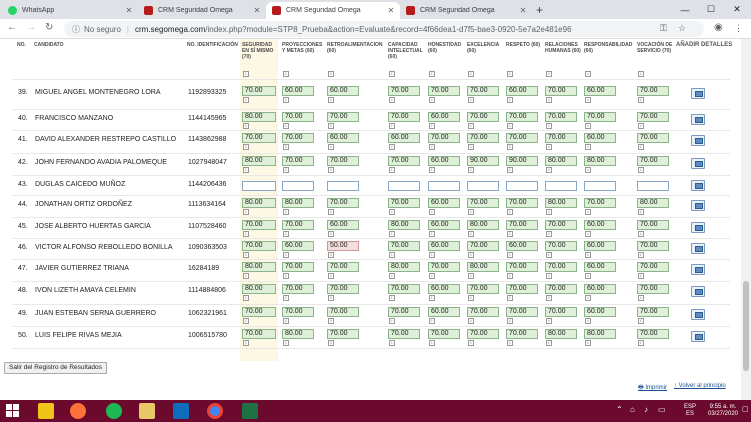  I want to click on outlook-icon, so click(181, 411).